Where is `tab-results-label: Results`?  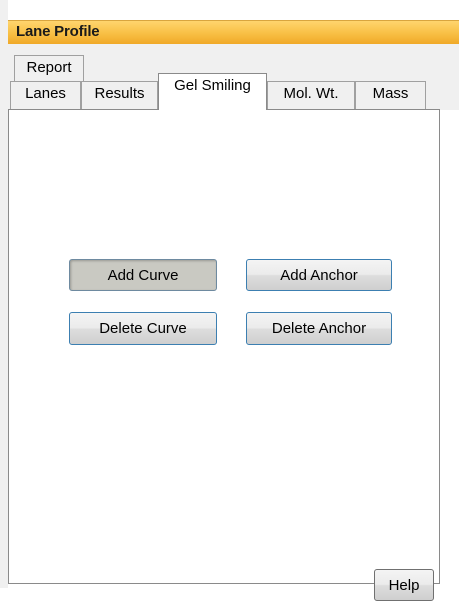 tab-results-label: Results is located at coordinates (119, 93).